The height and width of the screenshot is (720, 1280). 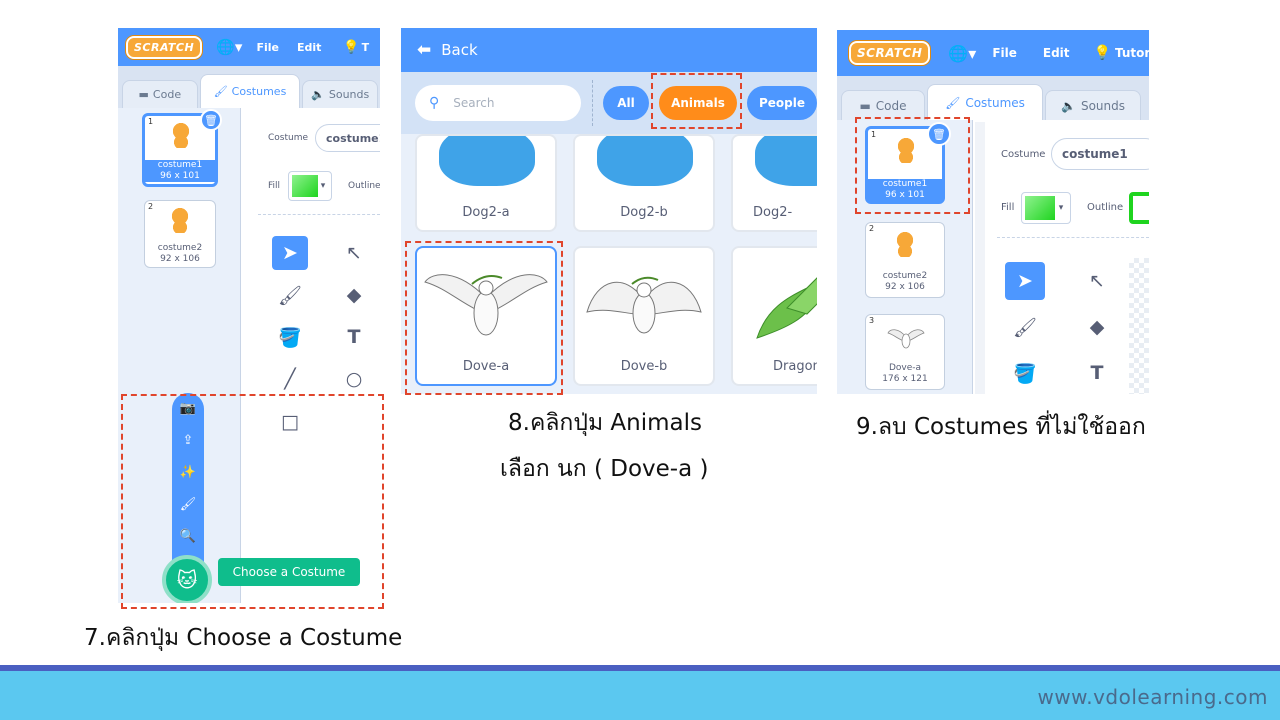 I want to click on sprite-card-dog2-b: Dog2-b, so click(x=644, y=183).